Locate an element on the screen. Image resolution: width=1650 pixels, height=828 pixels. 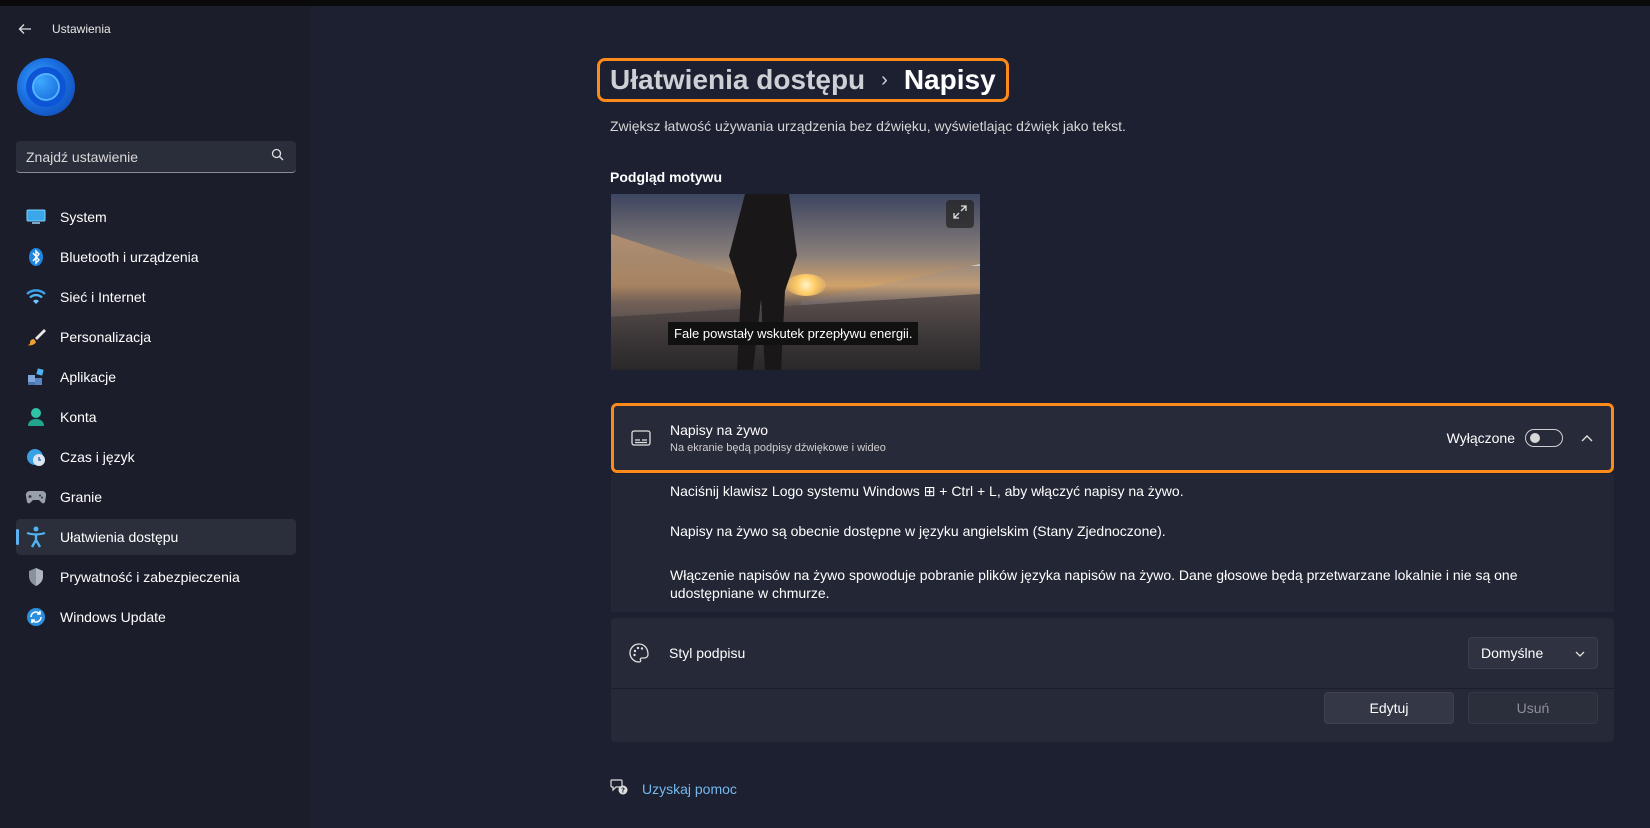
sidebar-item-label: Aplikacje is located at coordinates (88, 377).